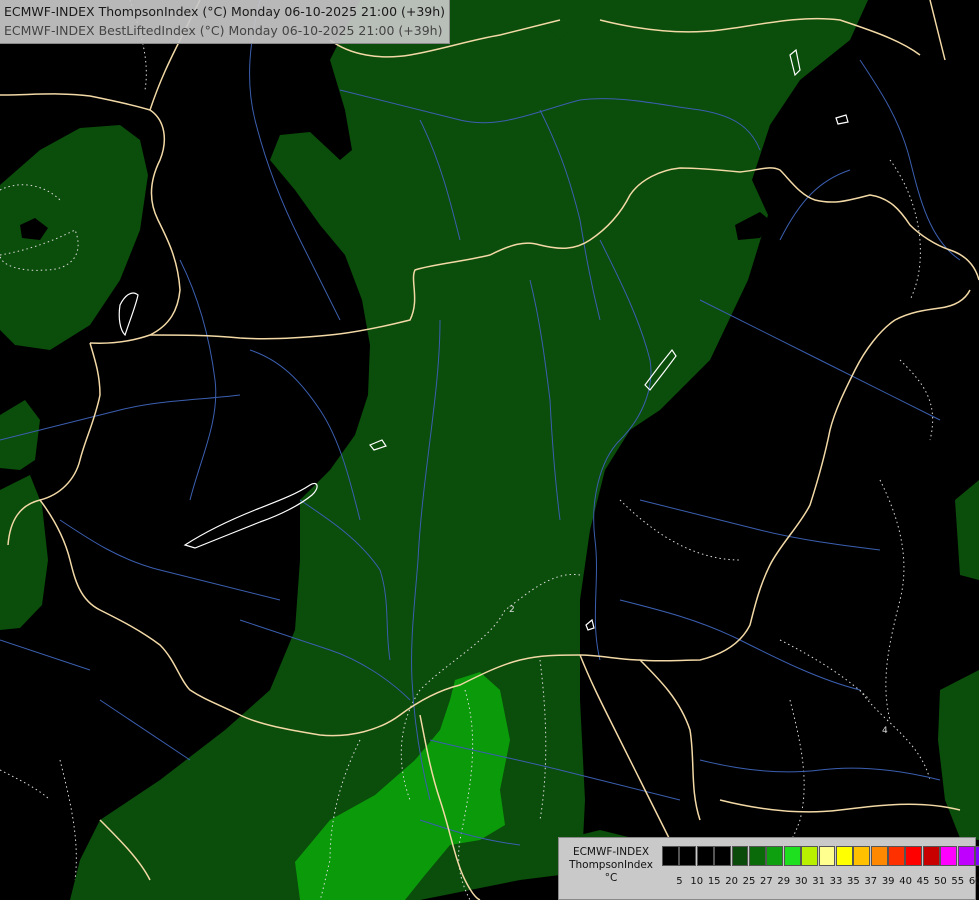 This screenshot has width=979, height=900. What do you see at coordinates (679, 881) in the screenshot?
I see `legend-tick-label: 5` at bounding box center [679, 881].